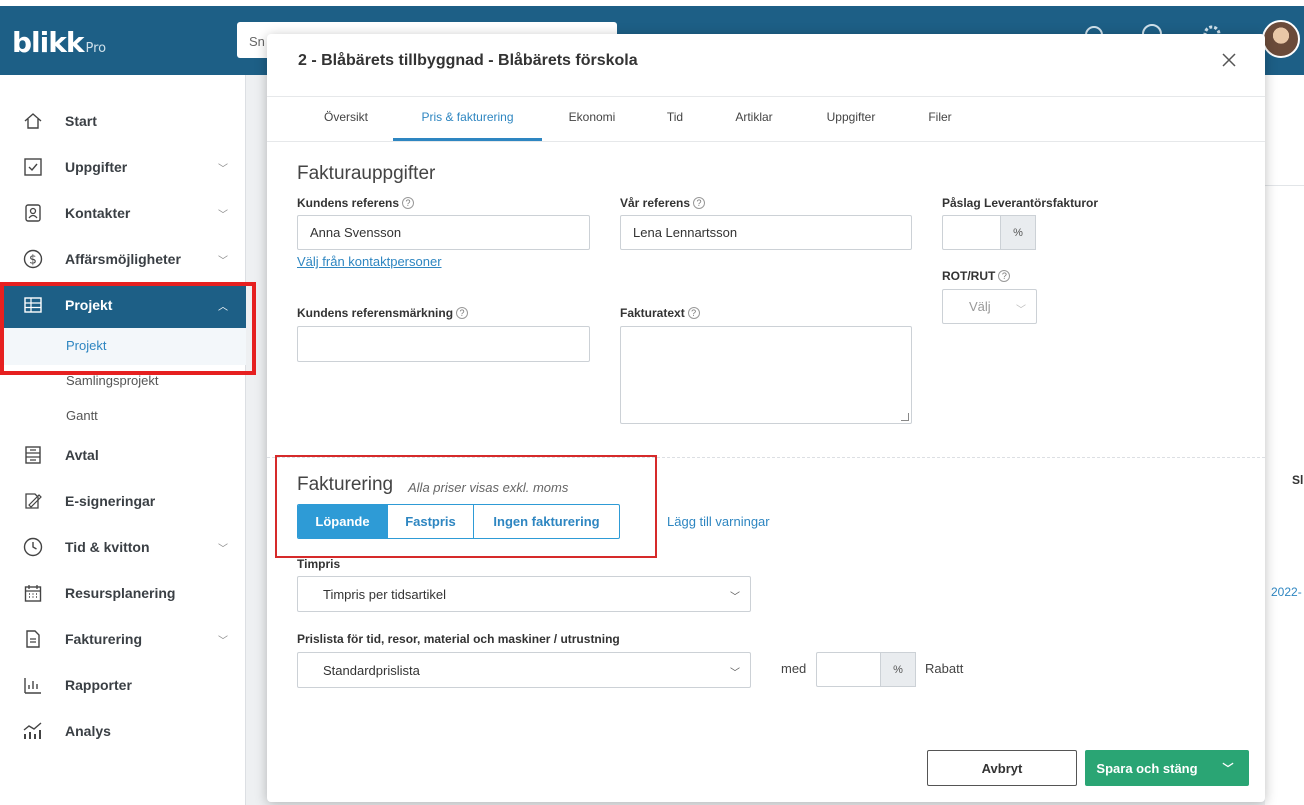 The height and width of the screenshot is (805, 1304). I want to click on rot-rut-select: Välj ﹀, so click(989, 306).